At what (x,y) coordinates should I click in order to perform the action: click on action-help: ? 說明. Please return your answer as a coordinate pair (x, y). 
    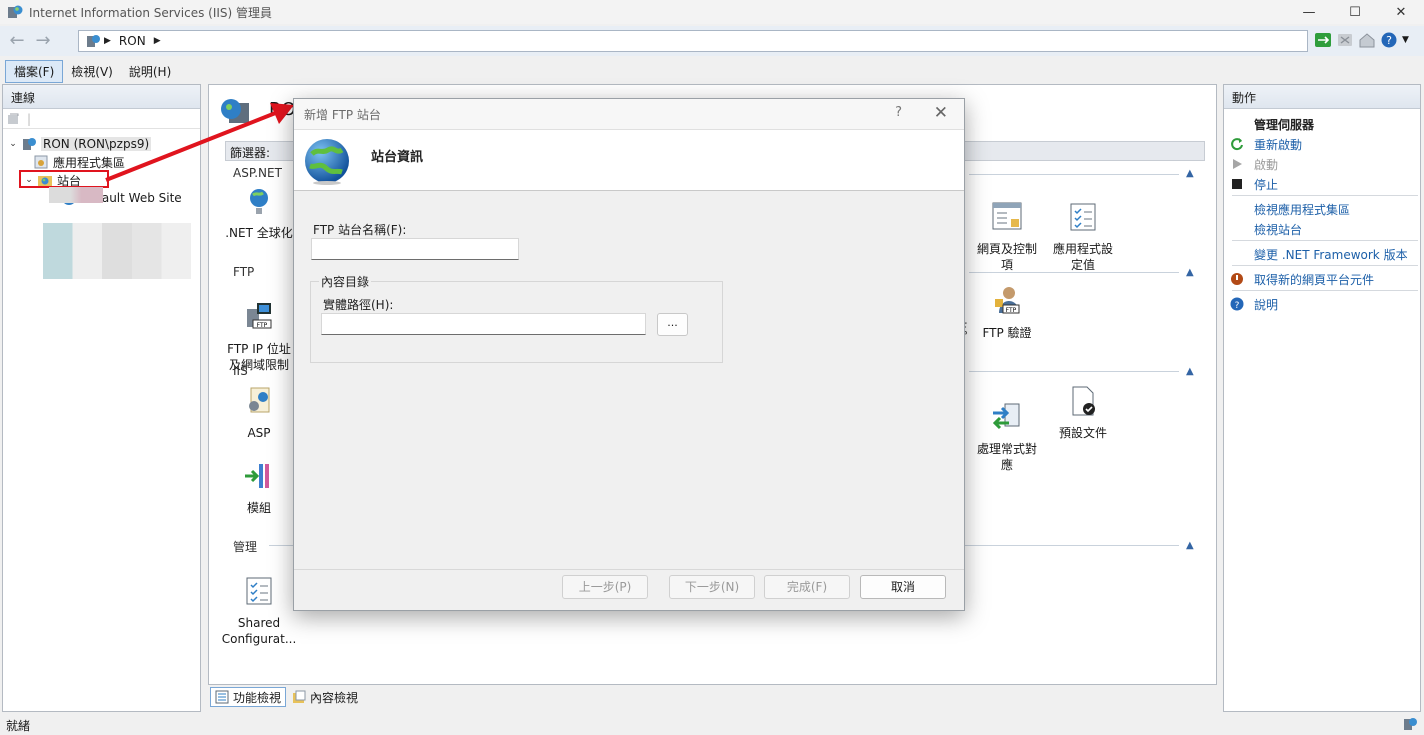
    Looking at the image, I should click on (1254, 304).